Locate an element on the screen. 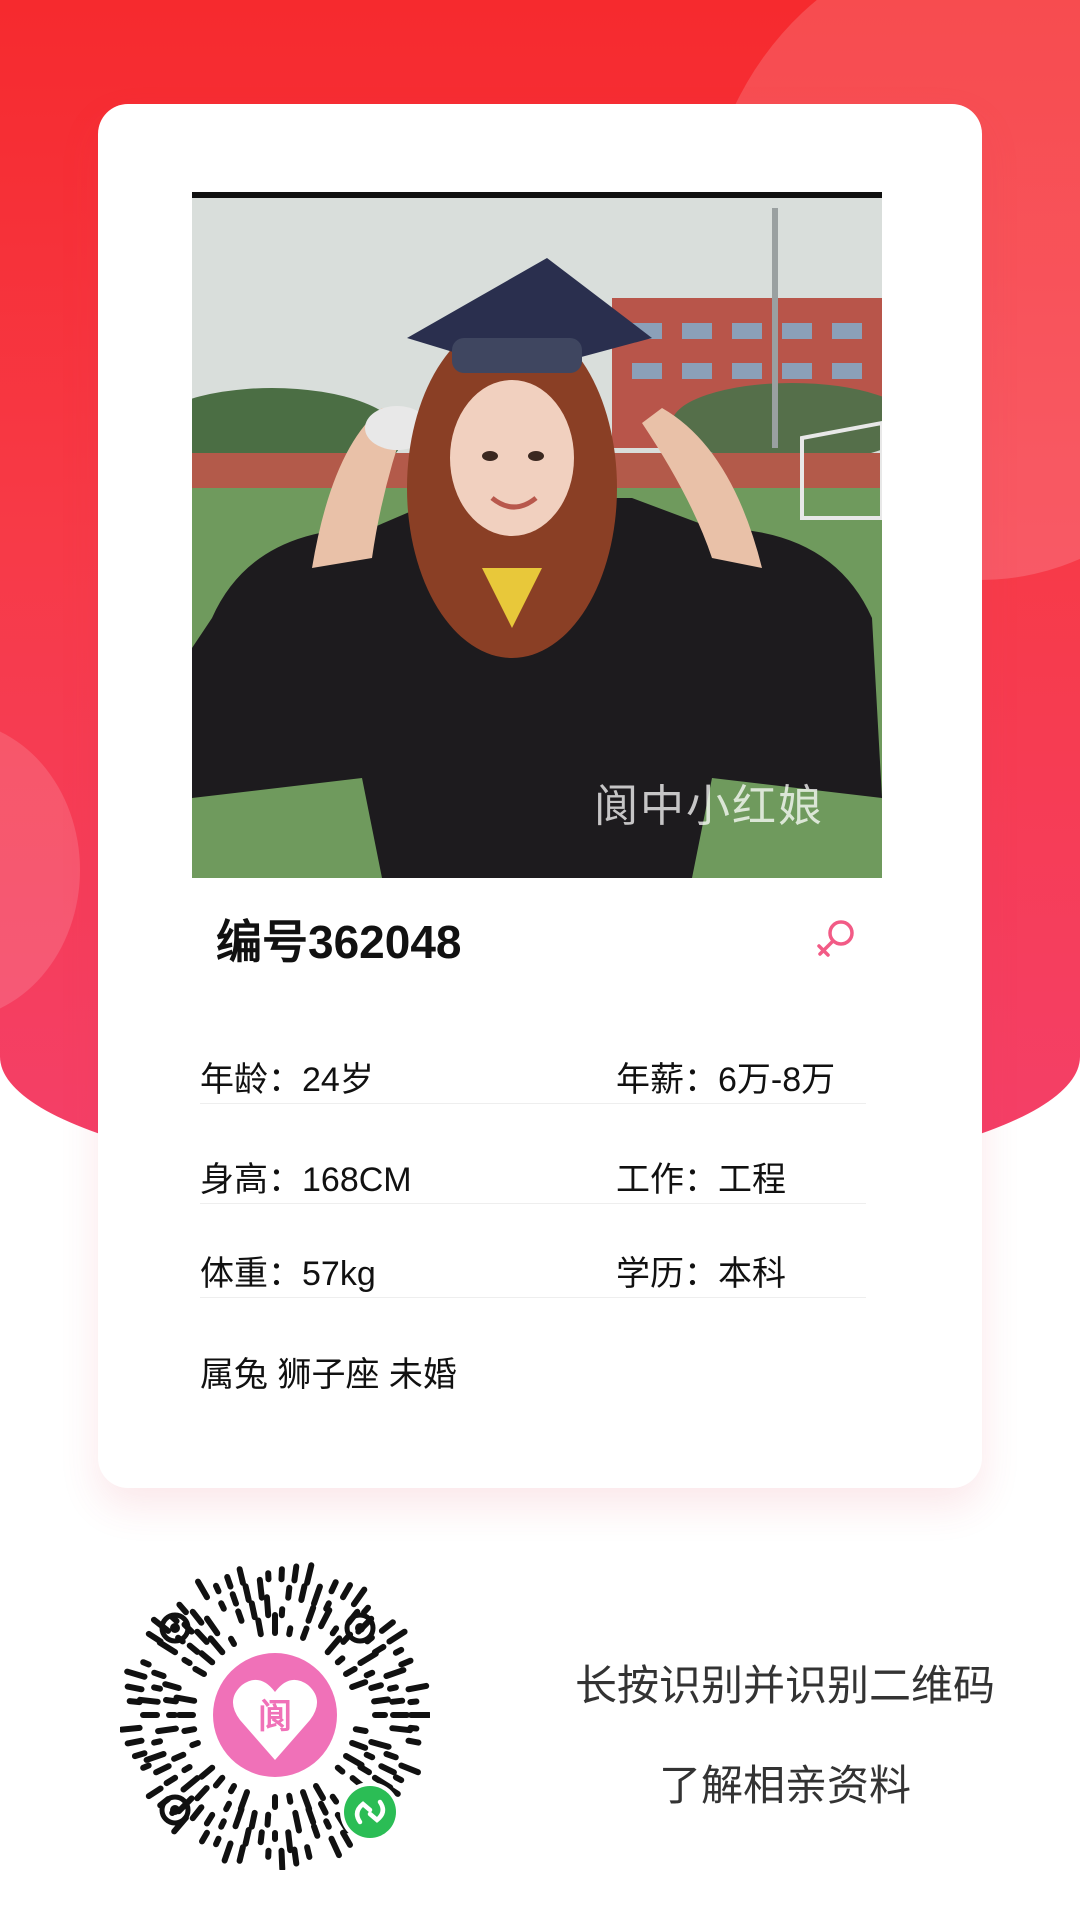 This screenshot has width=1080, height=1920. qr-instruction: 长按识别并识别二维码 is located at coordinates (784, 1685).